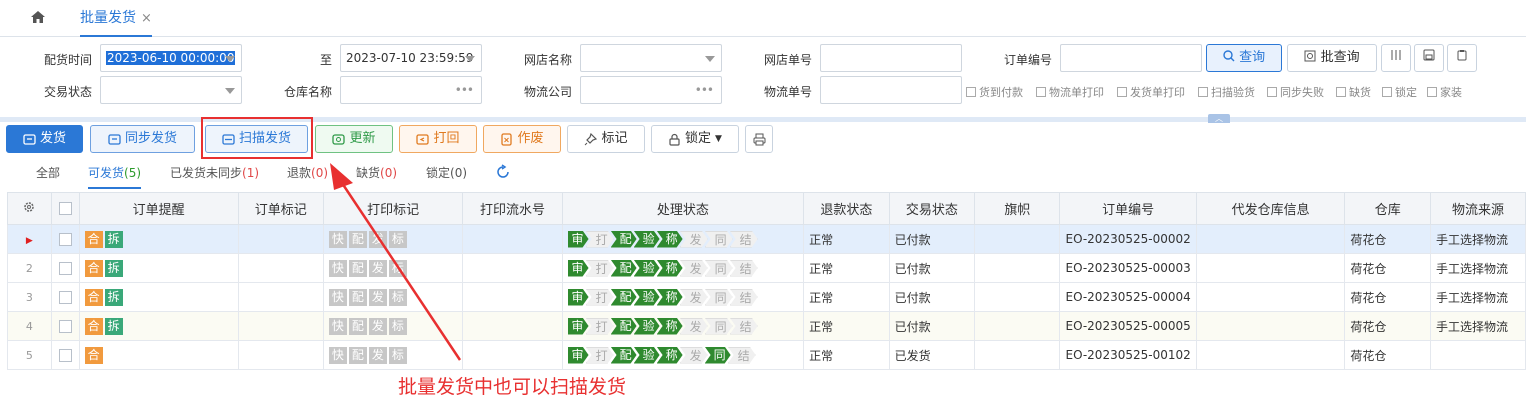 The width and height of the screenshot is (1526, 417). I want to click on col-header: 旗帜, so click(1017, 208).